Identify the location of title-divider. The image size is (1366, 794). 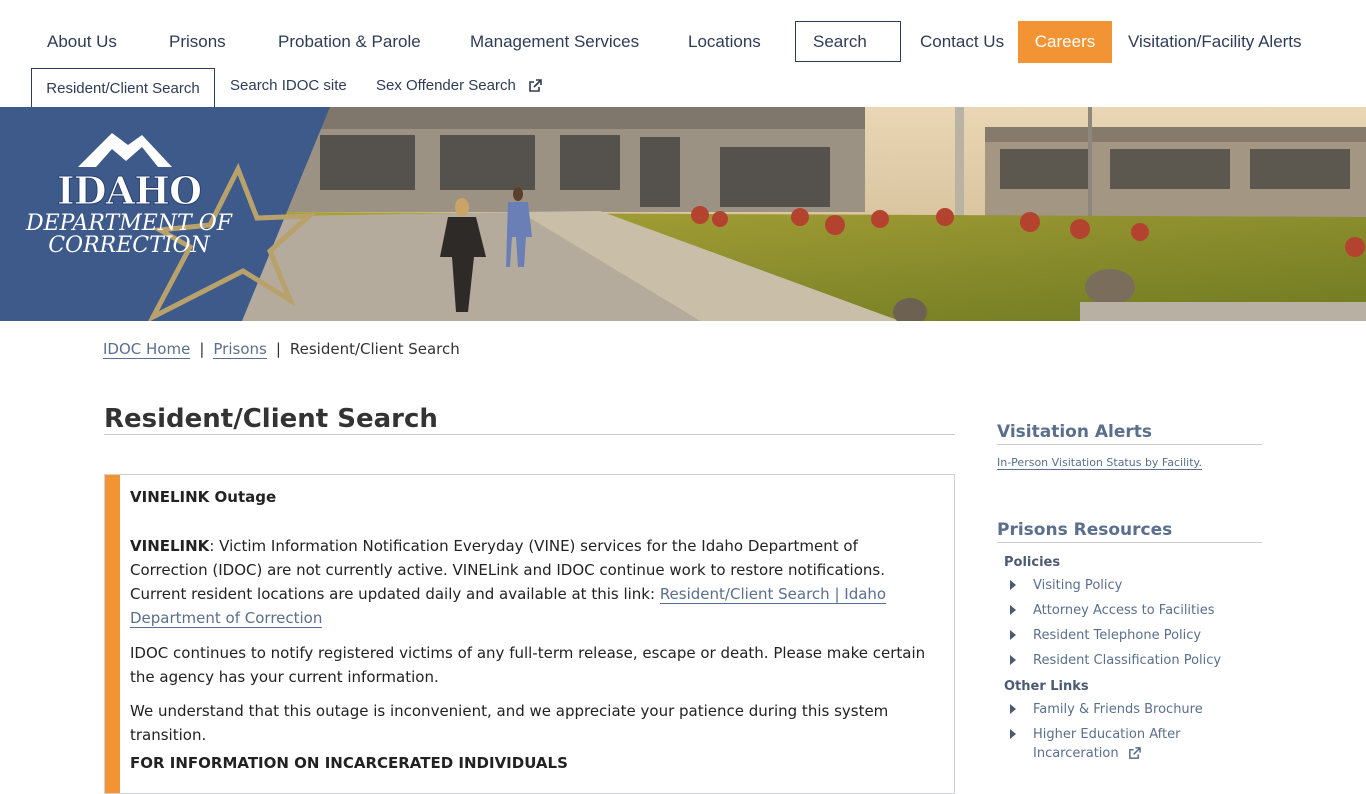
(529, 434).